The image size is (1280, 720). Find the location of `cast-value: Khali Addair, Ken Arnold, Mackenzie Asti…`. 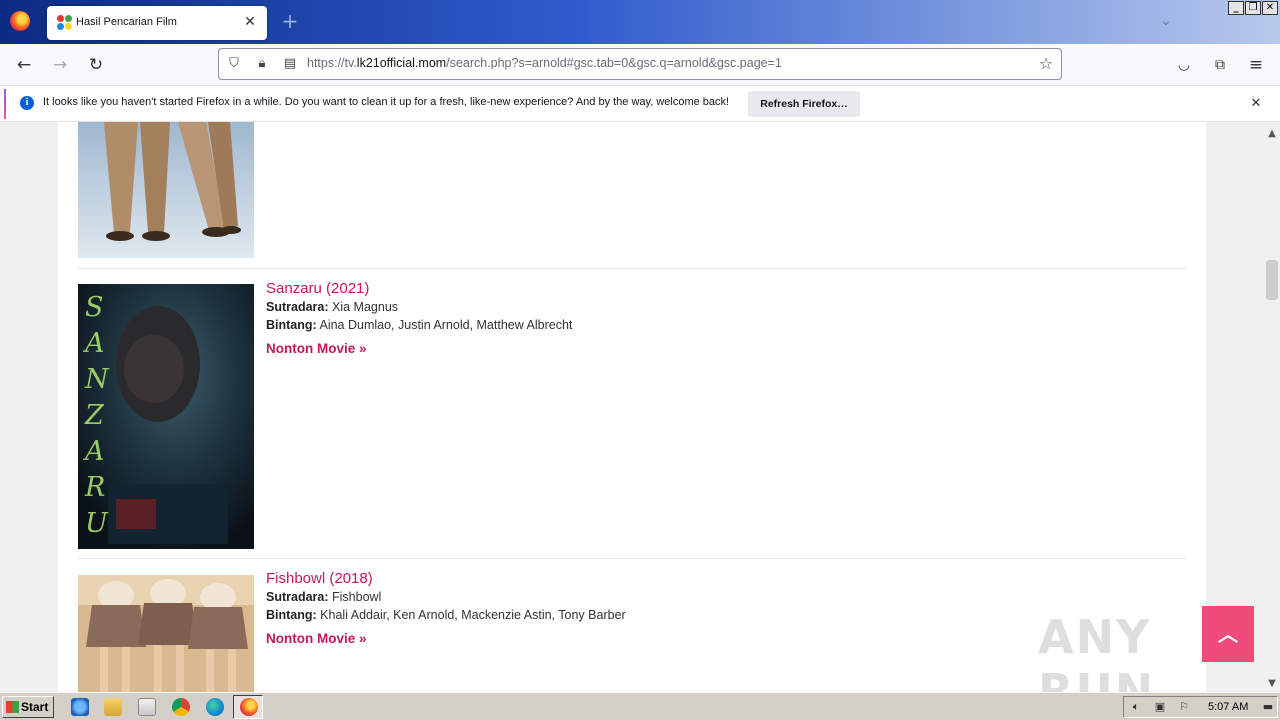

cast-value: Khali Addair, Ken Arnold, Mackenzie Asti… is located at coordinates (473, 615).